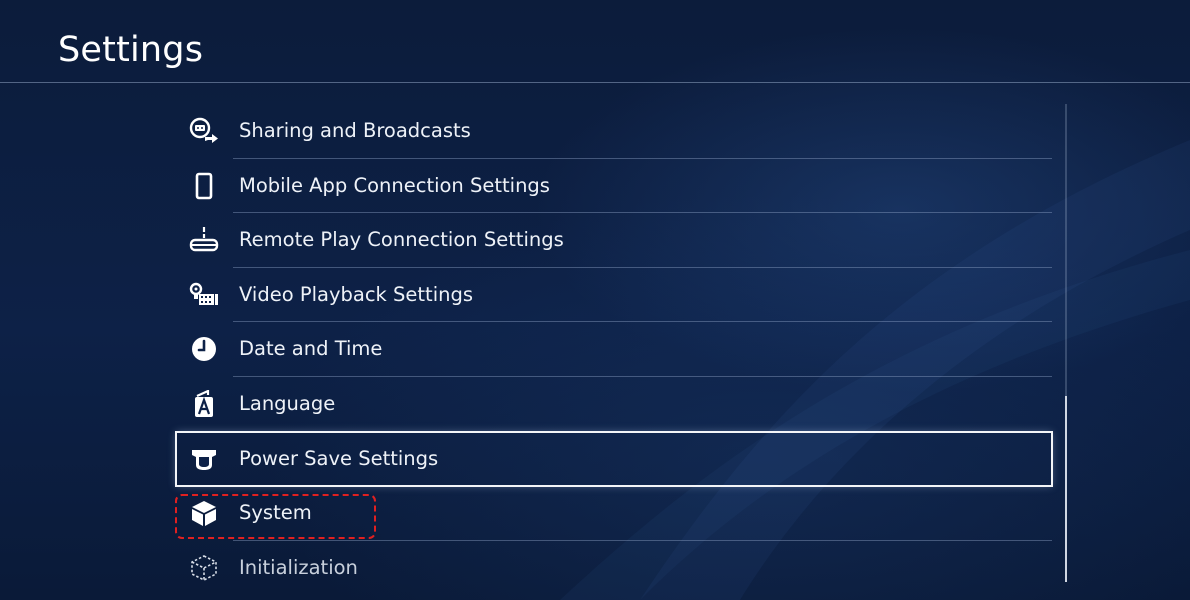 This screenshot has width=1190, height=600. Describe the element at coordinates (275, 513) in the screenshot. I see `menu-item-label: System` at that location.